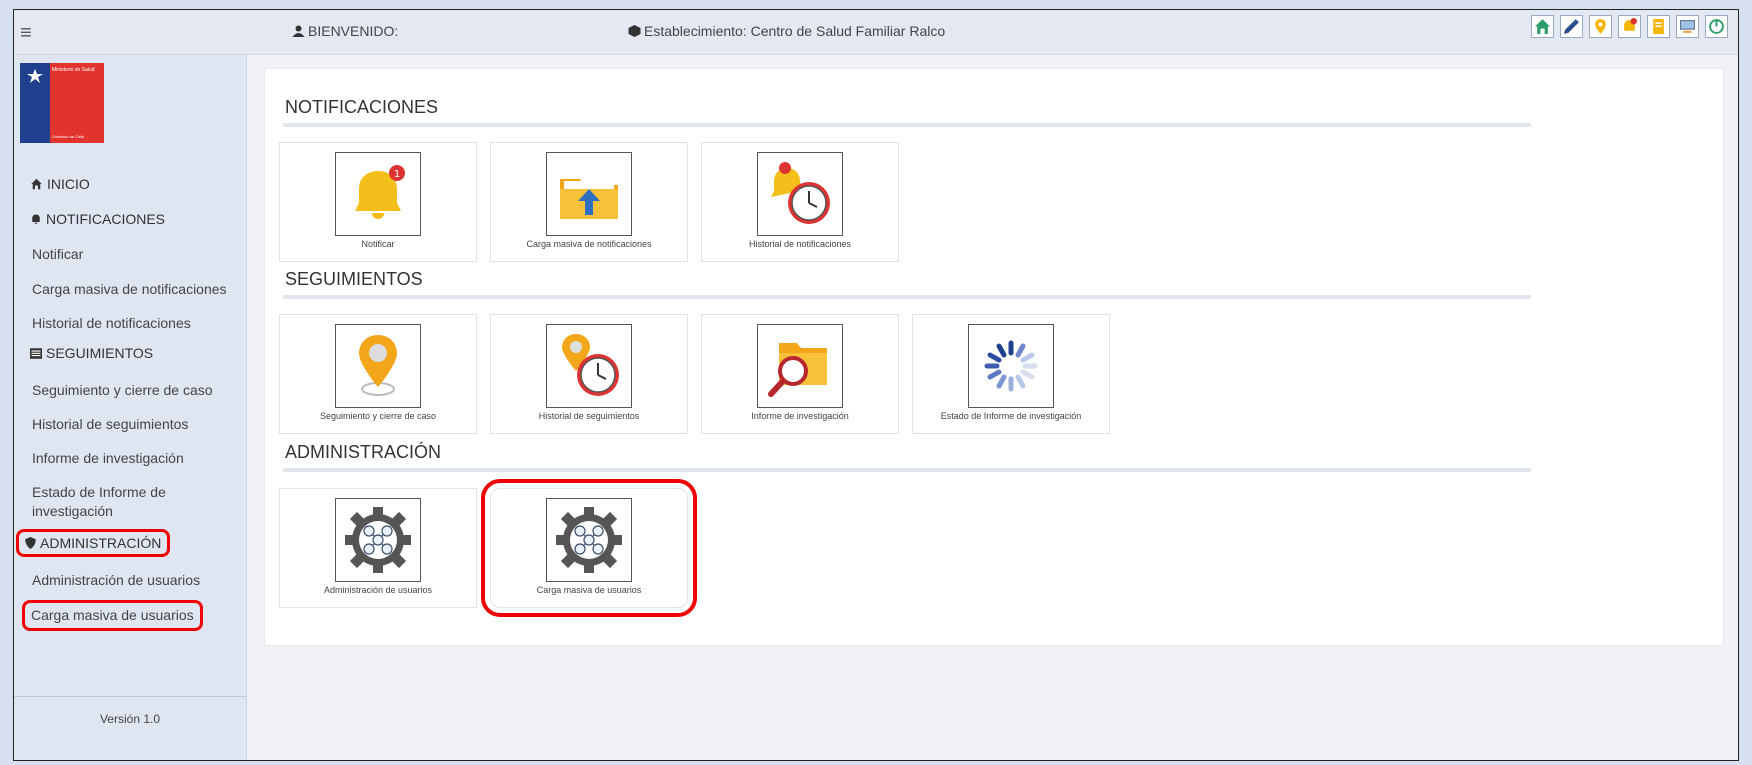  I want to click on tile-seguimiento-cierre-label: Seguimiento y cierre de caso, so click(378, 416).